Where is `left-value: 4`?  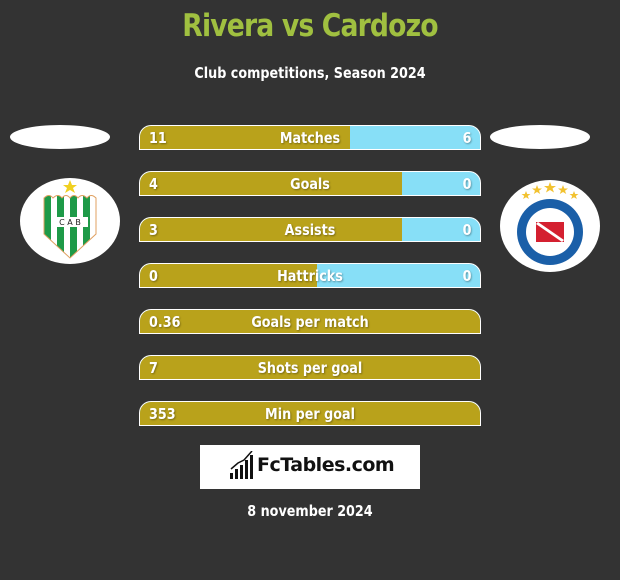 left-value: 4 is located at coordinates (153, 184).